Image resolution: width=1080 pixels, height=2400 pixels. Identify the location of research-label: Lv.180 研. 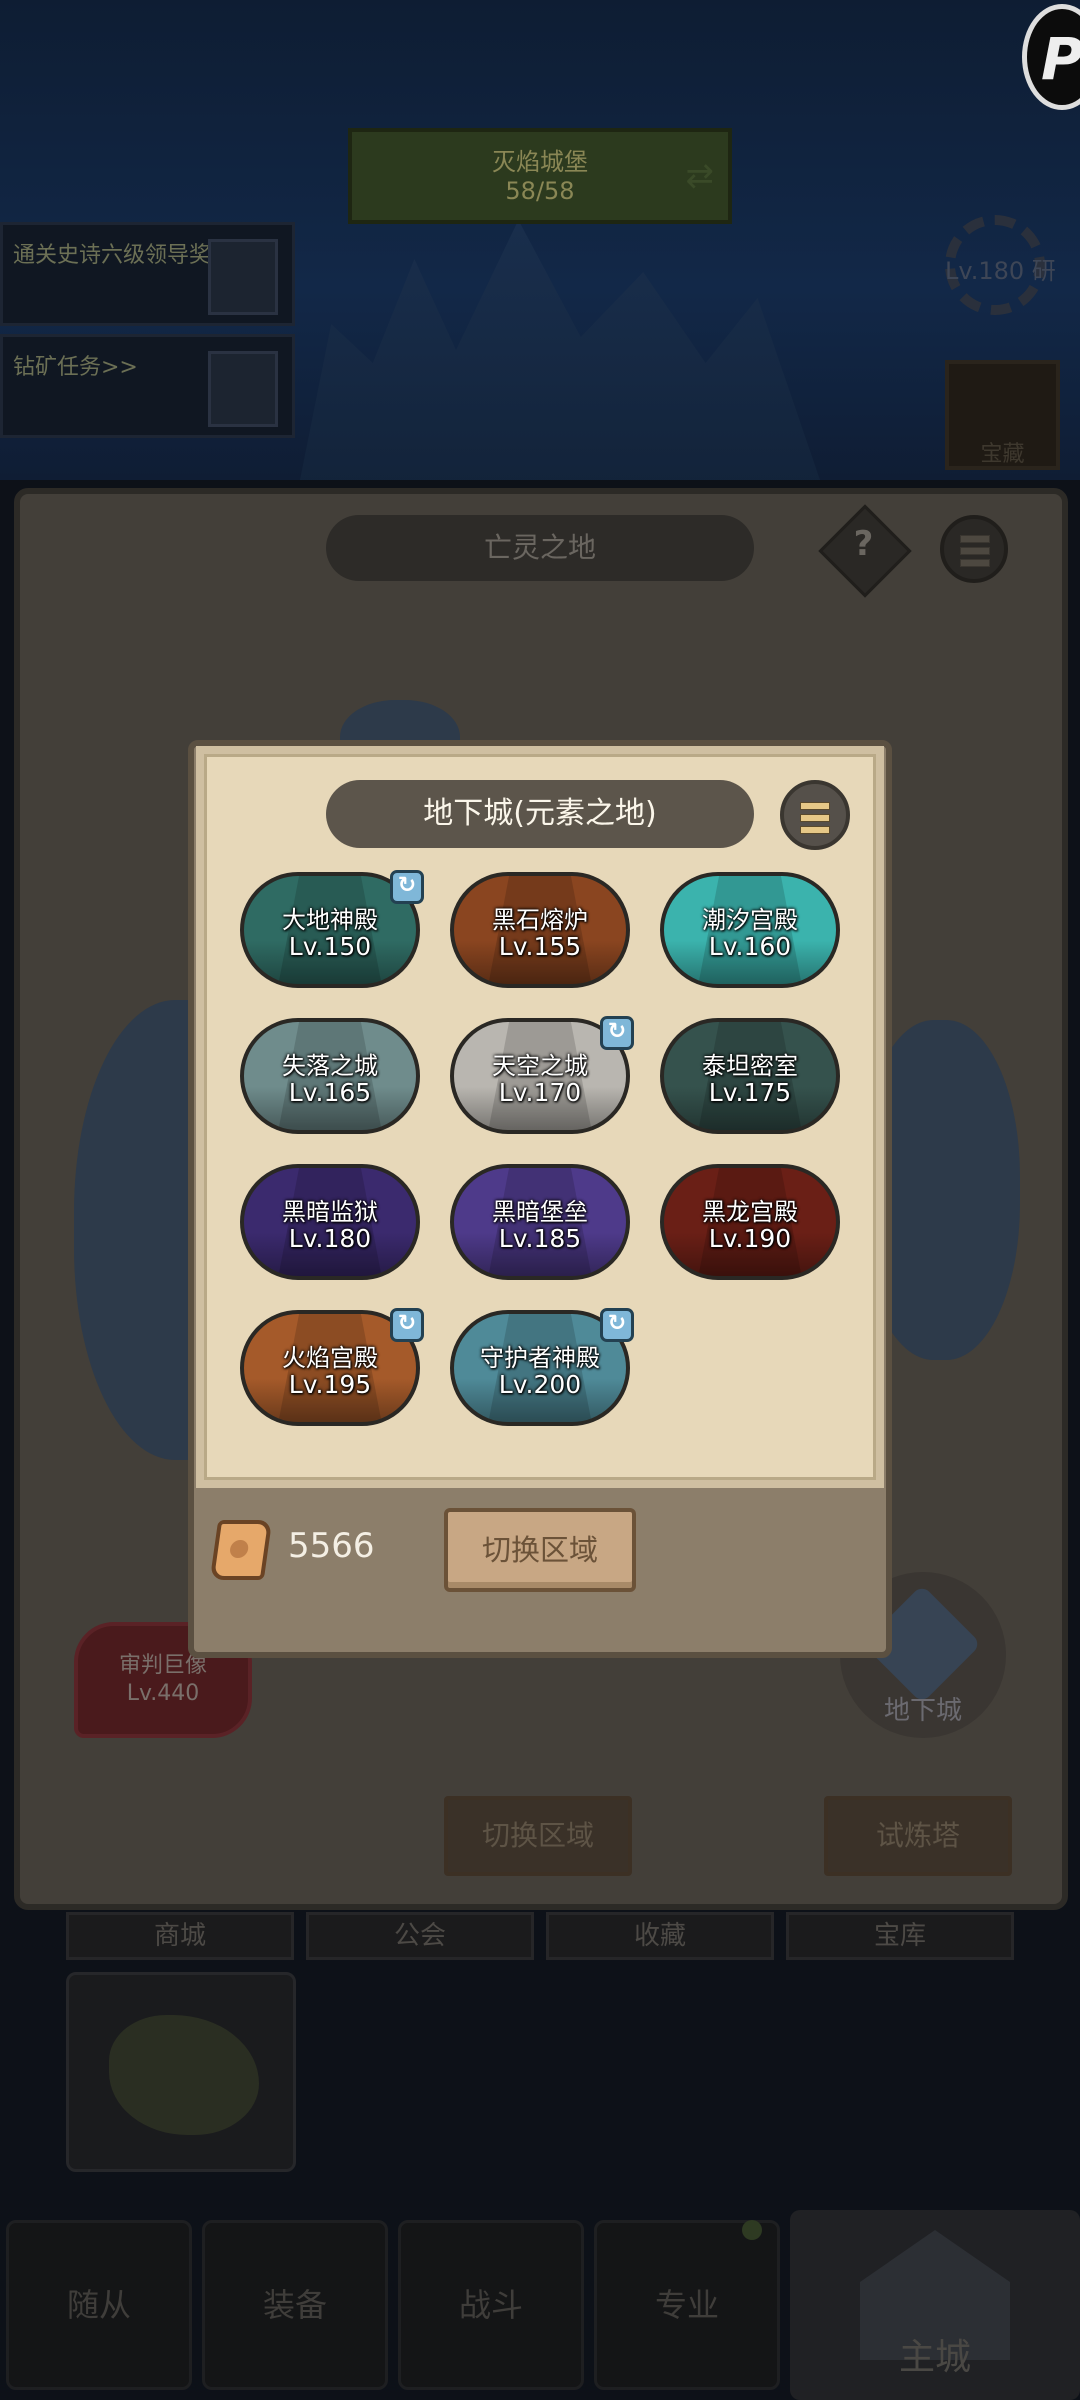
(1000, 271).